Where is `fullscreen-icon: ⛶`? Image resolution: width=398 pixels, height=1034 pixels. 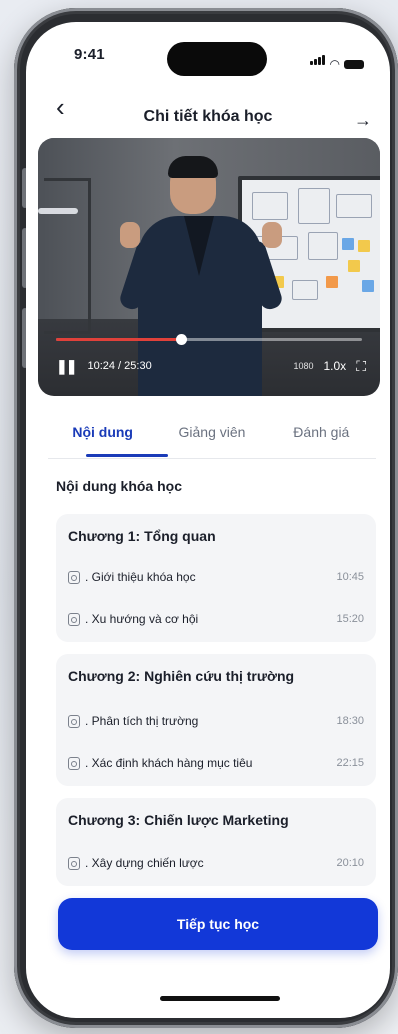 fullscreen-icon: ⛶ is located at coordinates (361, 366).